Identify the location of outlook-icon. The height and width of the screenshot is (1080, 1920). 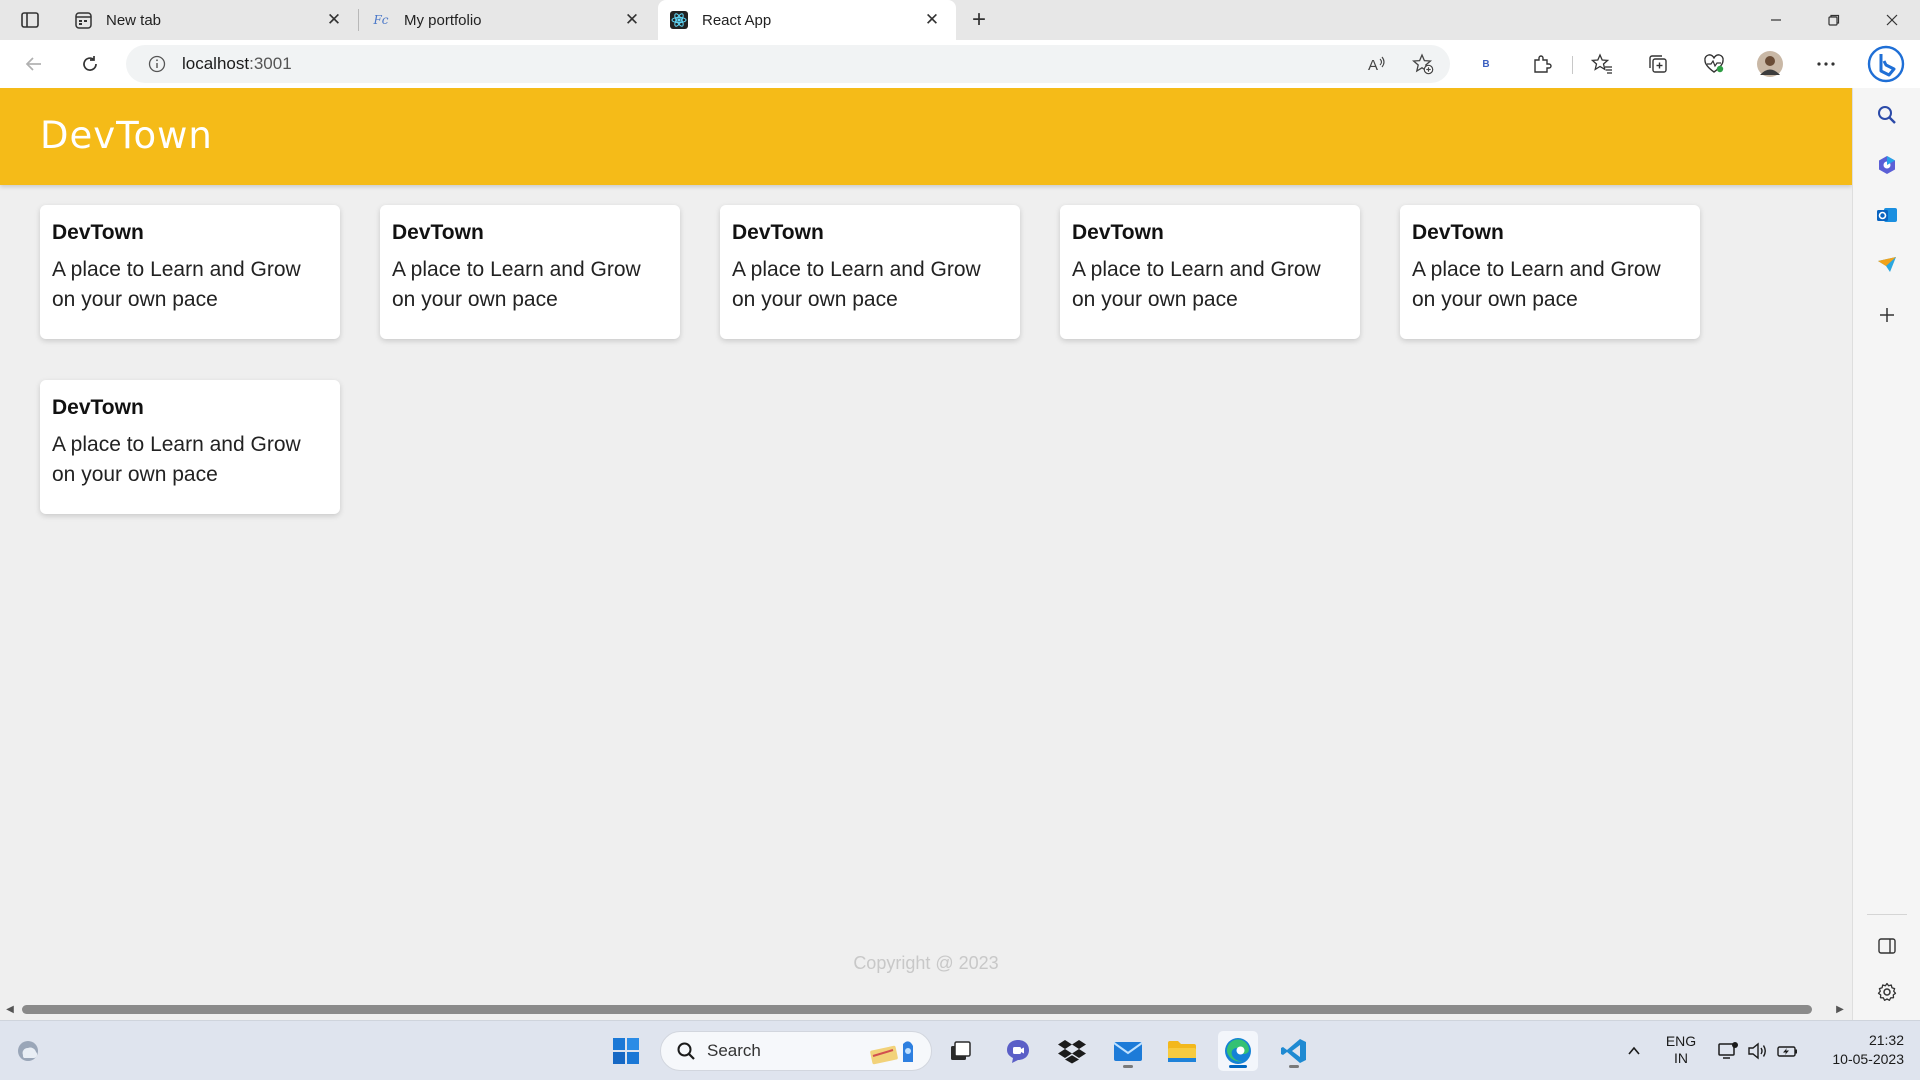
(1887, 215).